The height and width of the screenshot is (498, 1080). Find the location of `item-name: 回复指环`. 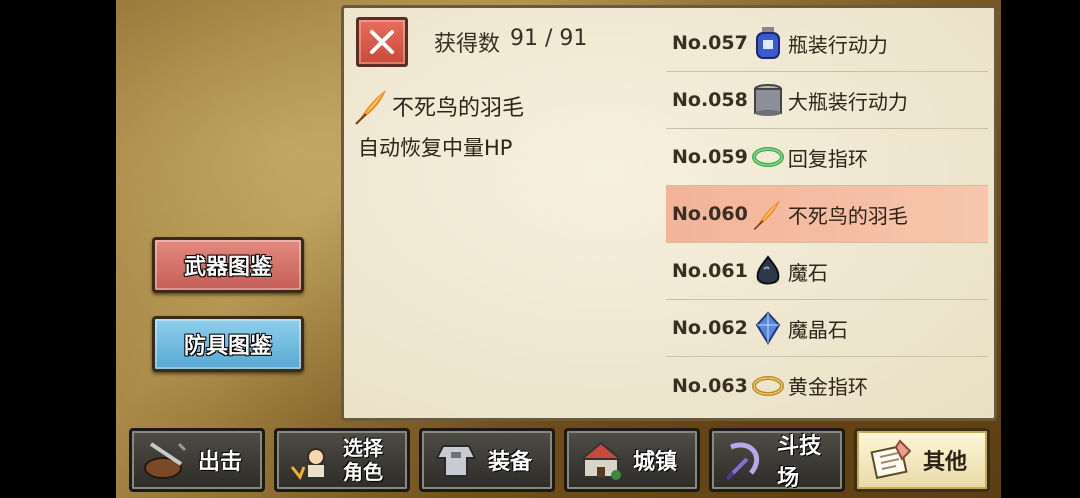

item-name: 回复指环 is located at coordinates (827, 158).